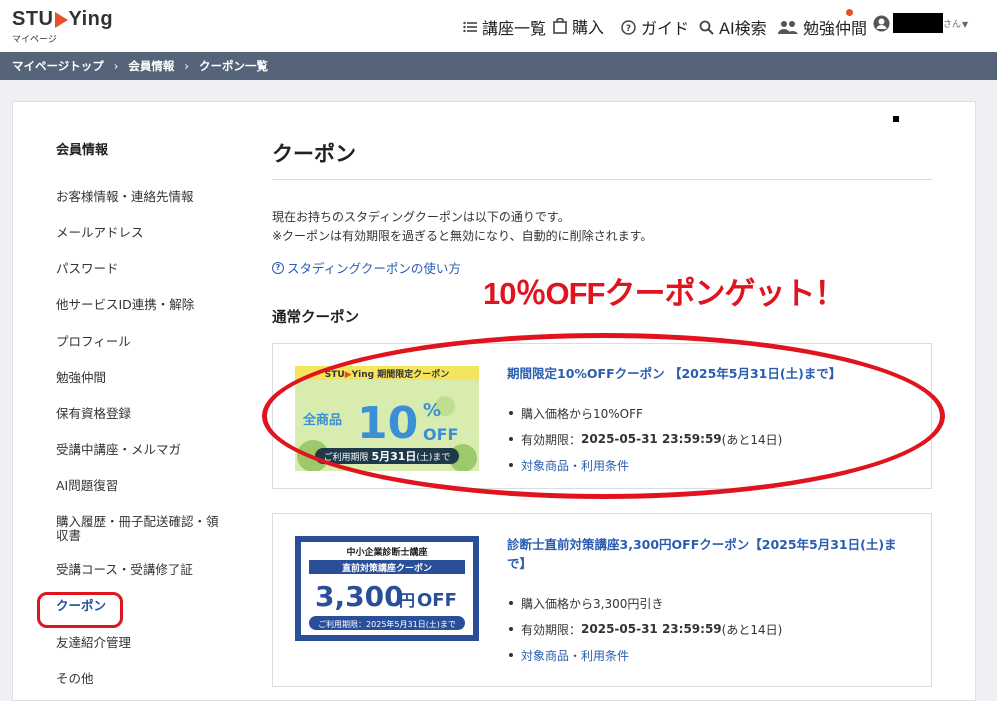 This screenshot has width=997, height=701. I want to click on nav-label: 講座一覧, so click(514, 28).